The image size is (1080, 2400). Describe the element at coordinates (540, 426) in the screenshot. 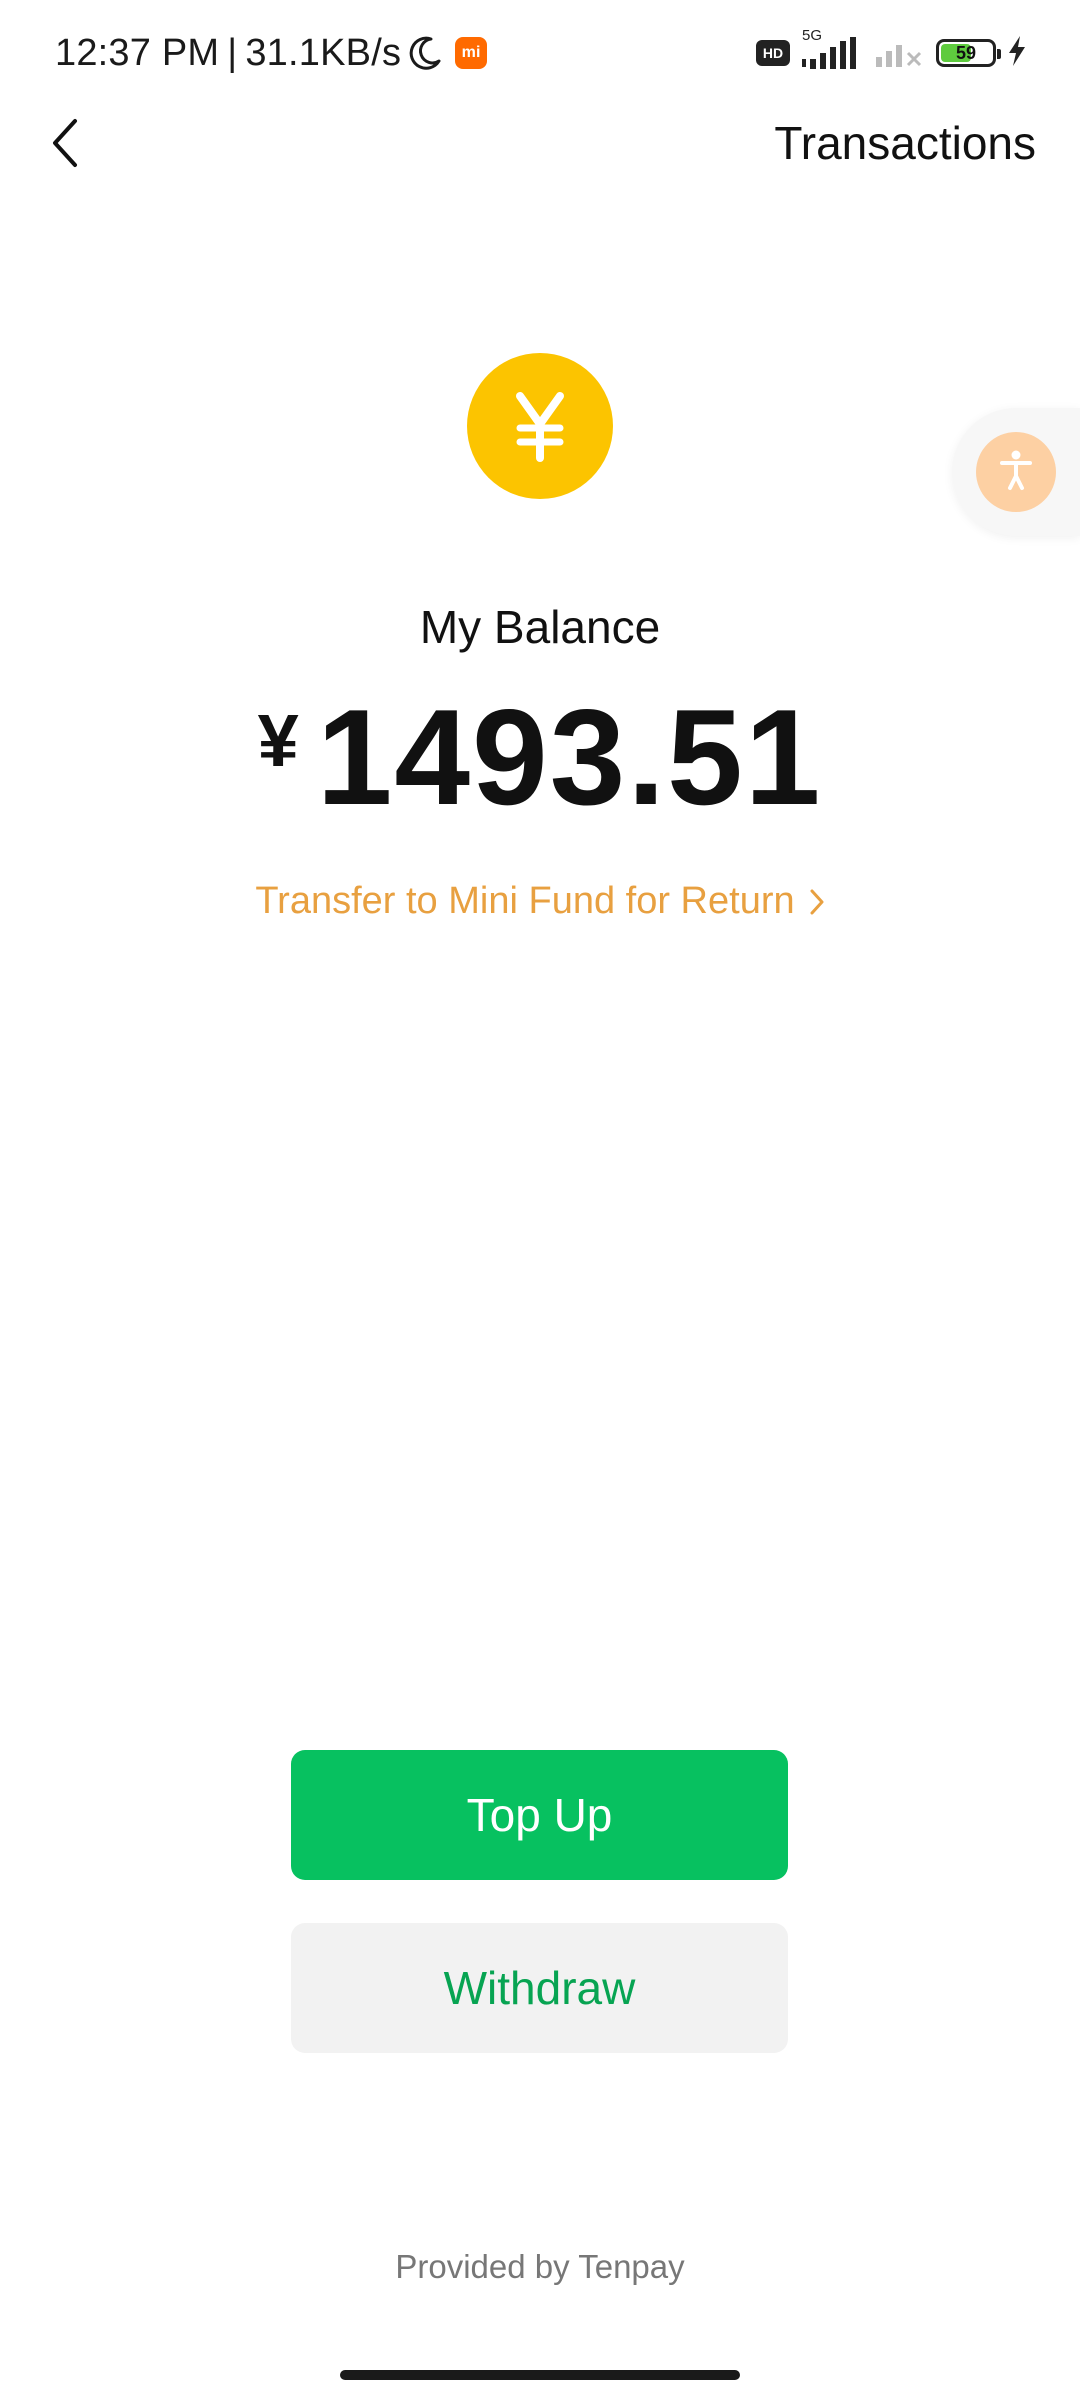

I see `balance-coin-icon` at that location.